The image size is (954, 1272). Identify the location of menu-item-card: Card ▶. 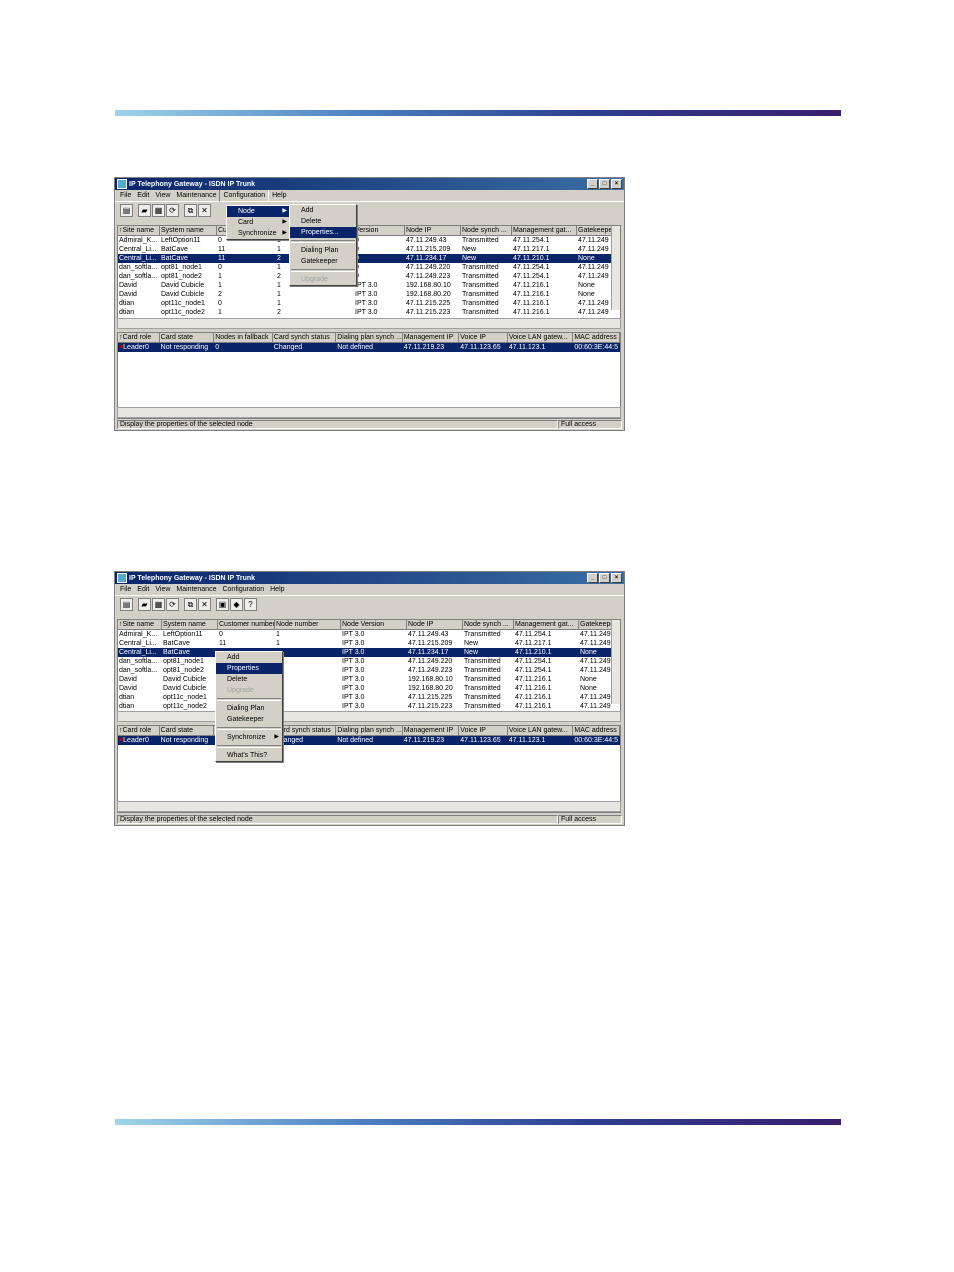
(258, 222).